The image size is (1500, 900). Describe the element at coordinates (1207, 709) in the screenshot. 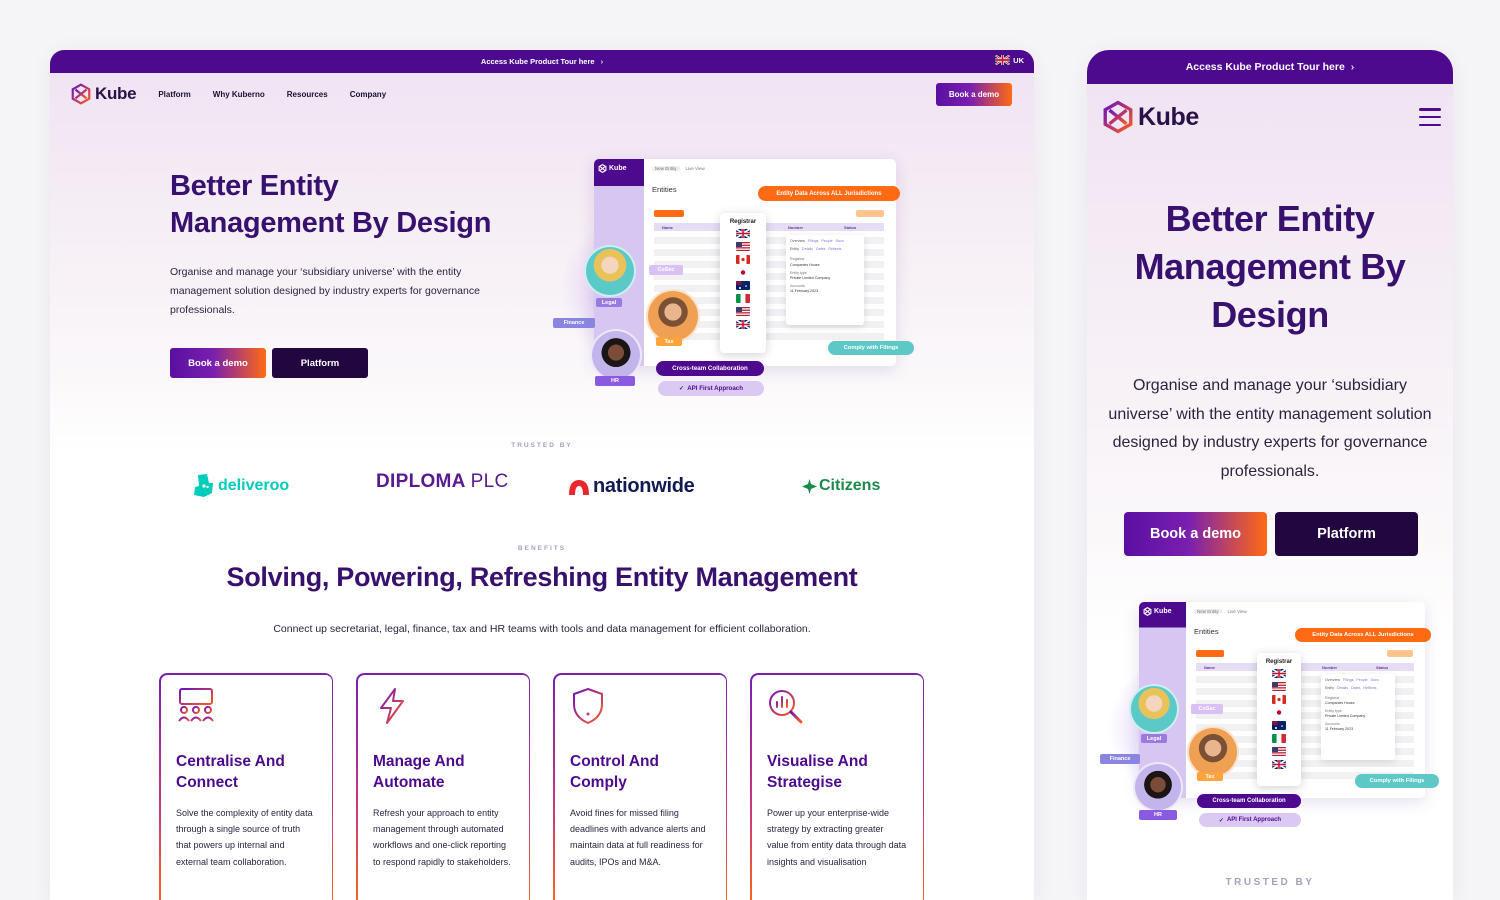

I see `label-cosec: CoSec` at that location.